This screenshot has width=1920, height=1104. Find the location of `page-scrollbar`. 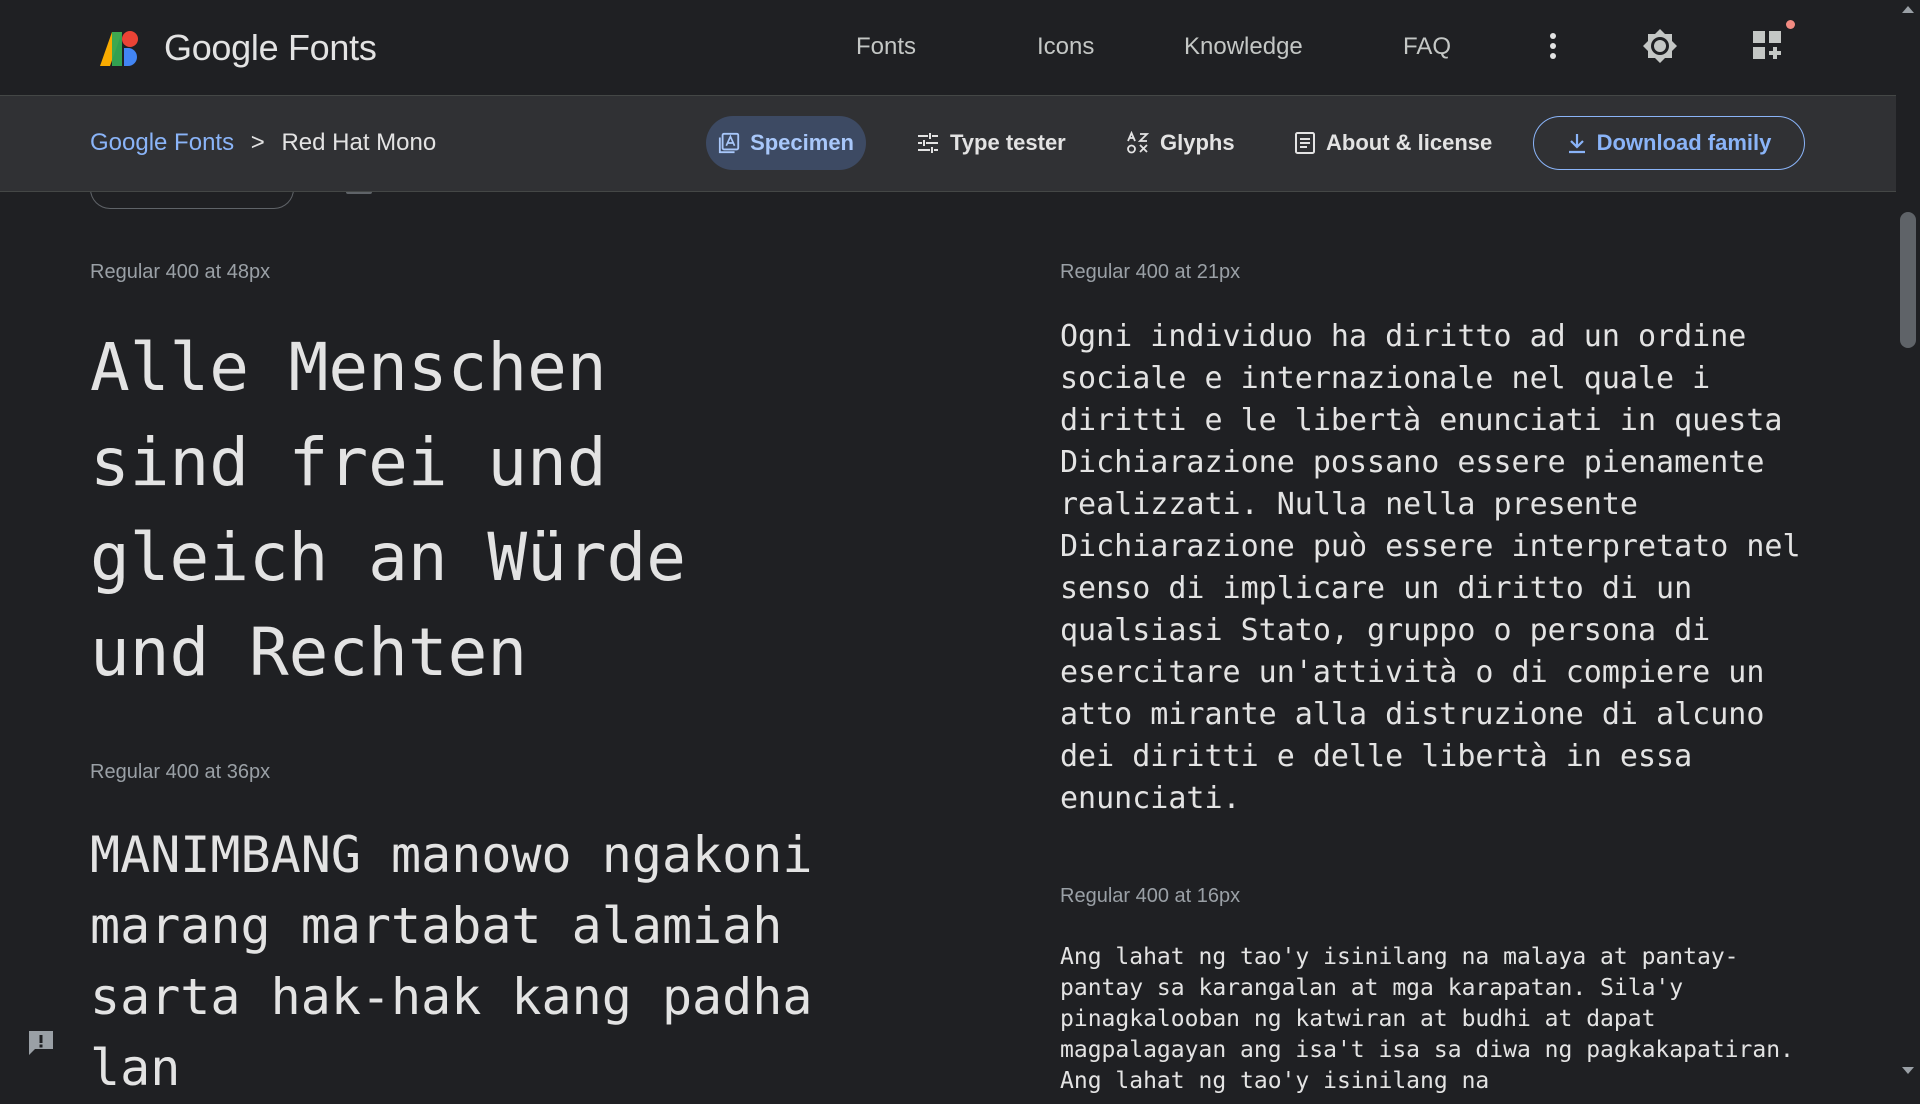

page-scrollbar is located at coordinates (1908, 540).